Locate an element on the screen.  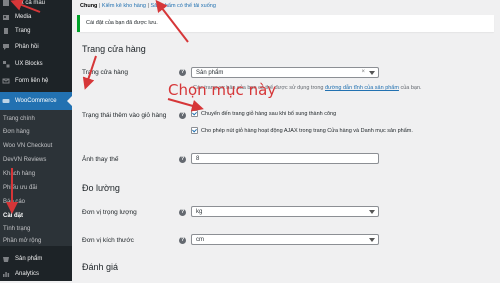
tab-general: Chung is located at coordinates (88, 6).